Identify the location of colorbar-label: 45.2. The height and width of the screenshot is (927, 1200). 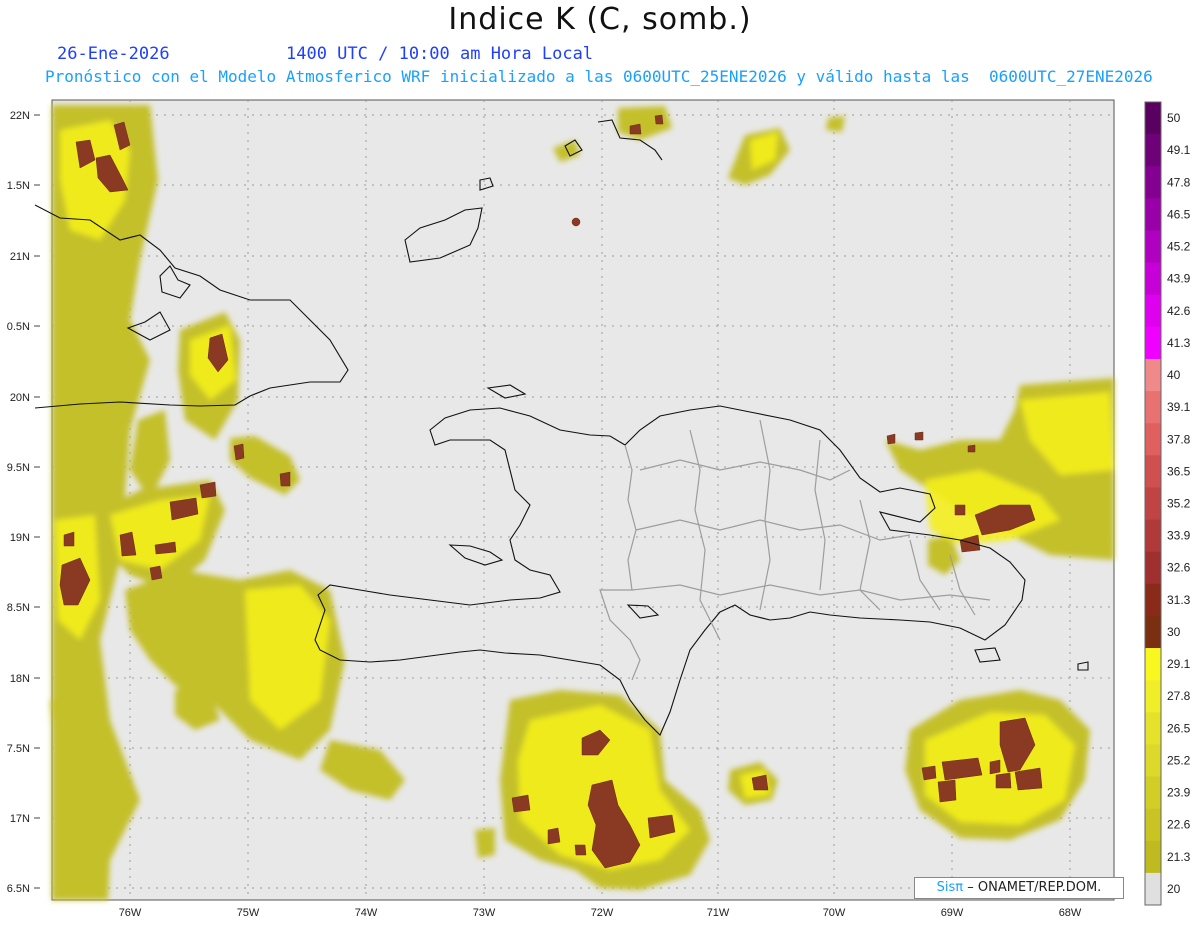
(1179, 247).